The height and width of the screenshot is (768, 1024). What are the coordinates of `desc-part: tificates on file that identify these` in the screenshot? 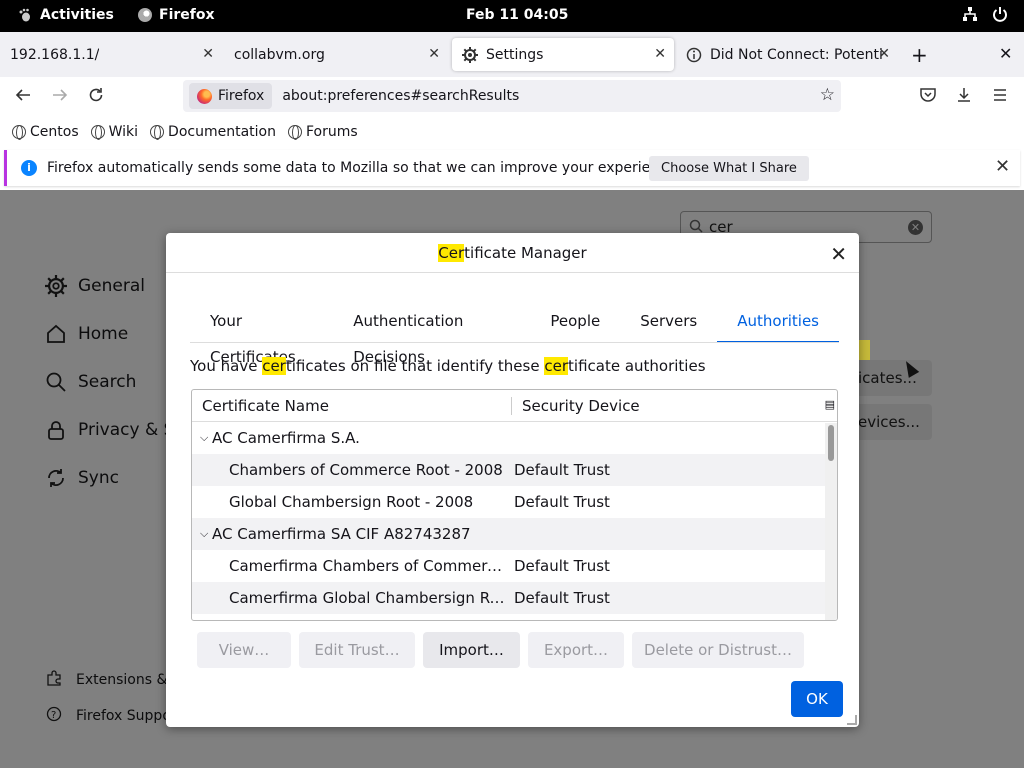 It's located at (415, 366).